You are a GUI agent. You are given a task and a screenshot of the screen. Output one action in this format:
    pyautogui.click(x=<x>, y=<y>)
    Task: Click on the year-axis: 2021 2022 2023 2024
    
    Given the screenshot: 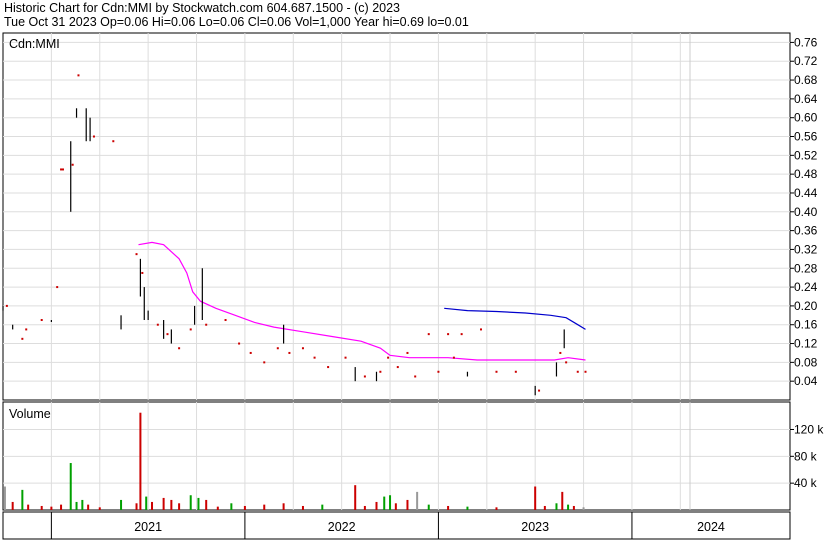 What is the action you would take?
    pyautogui.click(x=387, y=525)
    